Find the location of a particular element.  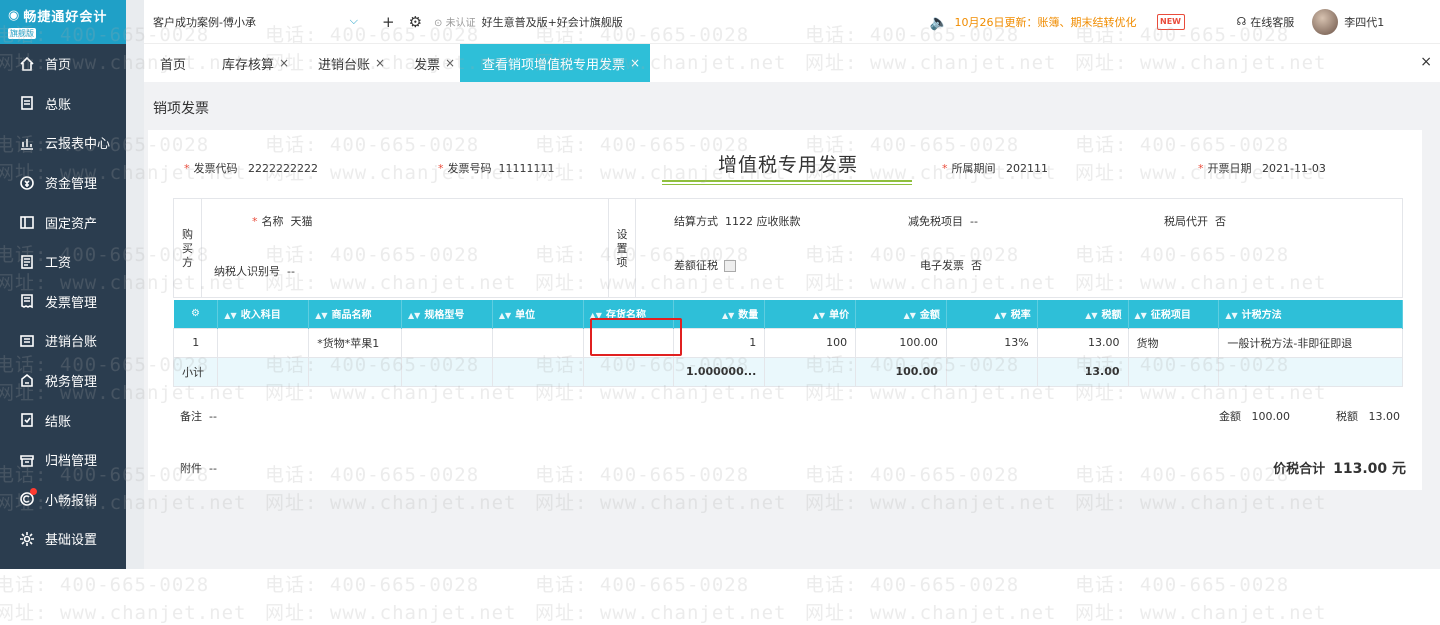

sidebar-item-10: 归档管理 is located at coordinates (63, 460).